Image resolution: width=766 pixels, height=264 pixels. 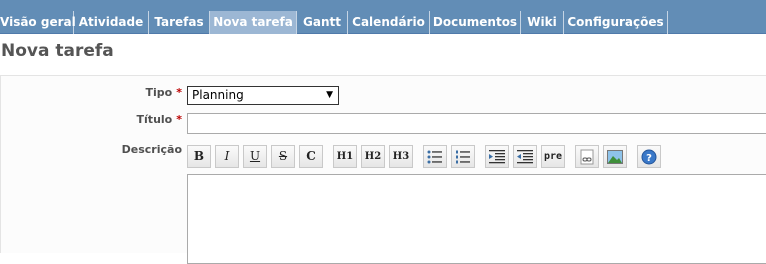 What do you see at coordinates (311, 156) in the screenshot?
I see `code-button: C` at bounding box center [311, 156].